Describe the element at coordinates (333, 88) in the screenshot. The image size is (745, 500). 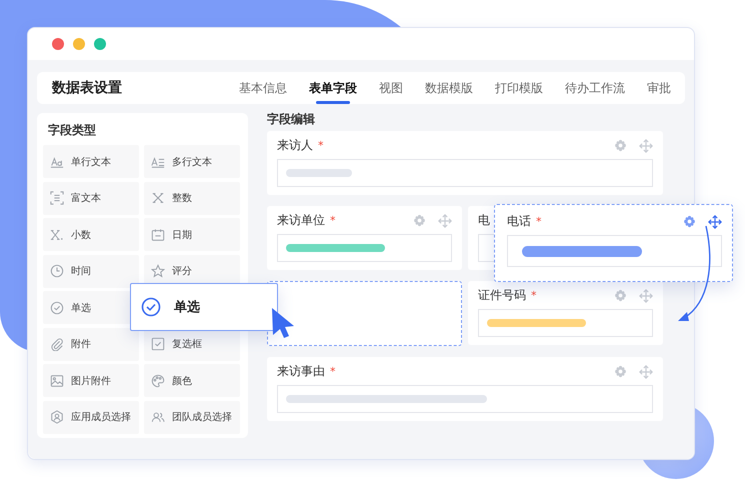
I see `tab: 表单字段` at that location.